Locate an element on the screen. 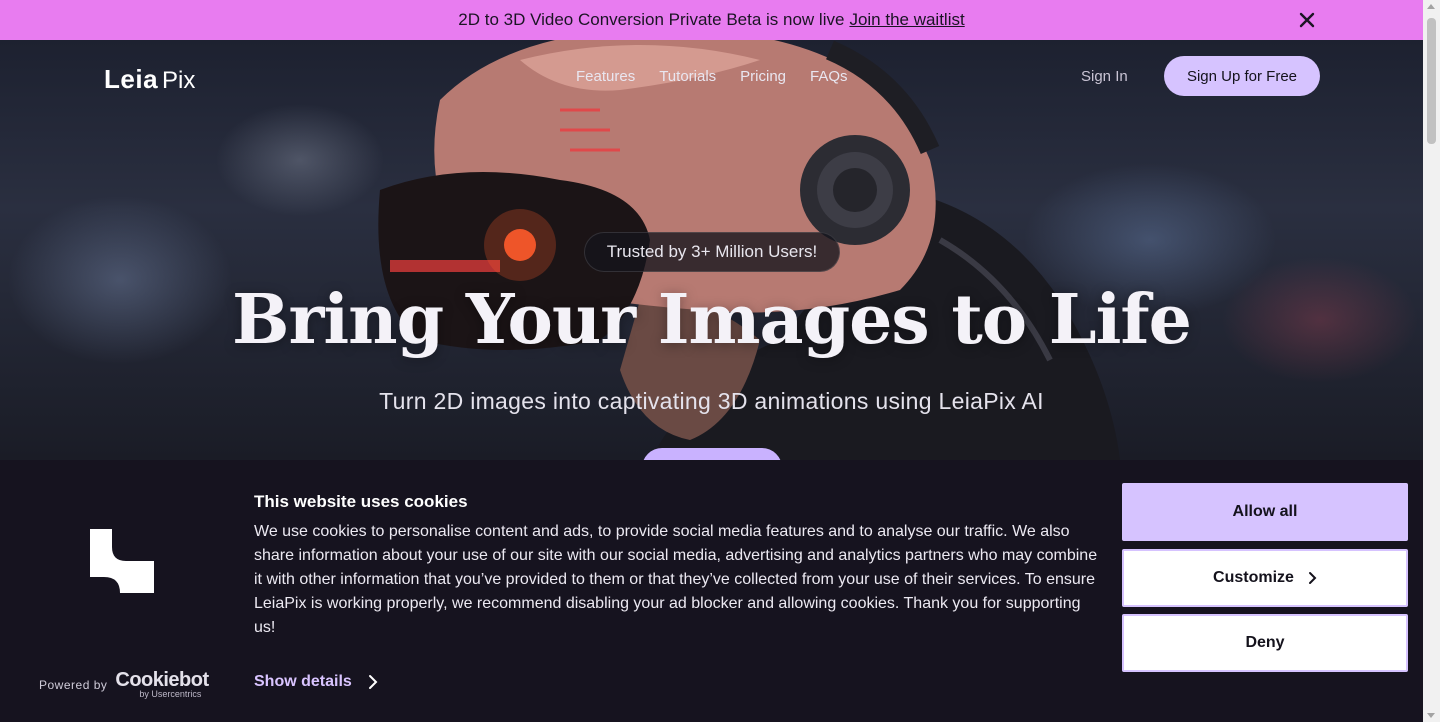 The height and width of the screenshot is (722, 1440). join-waitlist-link: Join the waitlist is located at coordinates (906, 20).